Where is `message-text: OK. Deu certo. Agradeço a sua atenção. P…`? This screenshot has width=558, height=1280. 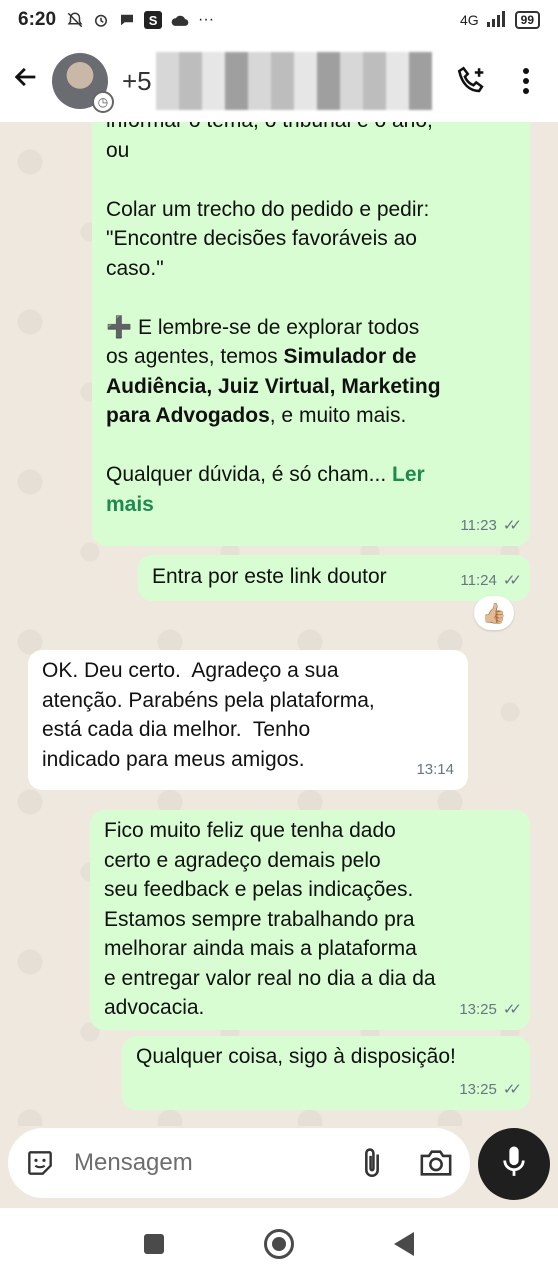
message-text: OK. Deu certo. Agradeço a sua atenção. P… is located at coordinates (208, 715).